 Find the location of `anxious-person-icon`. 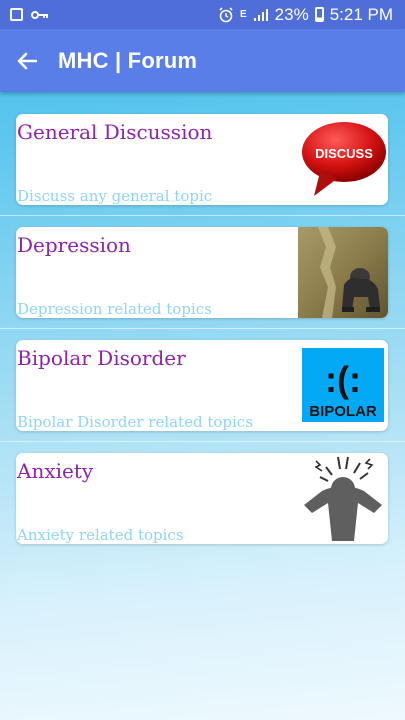

anxious-person-icon is located at coordinates (343, 498).